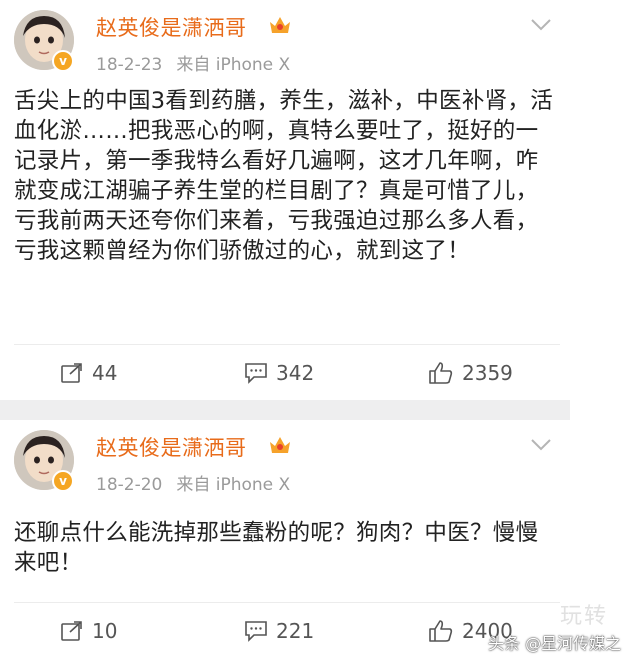  Describe the element at coordinates (129, 65) in the screenshot. I see `post-date: 18-2-23` at that location.